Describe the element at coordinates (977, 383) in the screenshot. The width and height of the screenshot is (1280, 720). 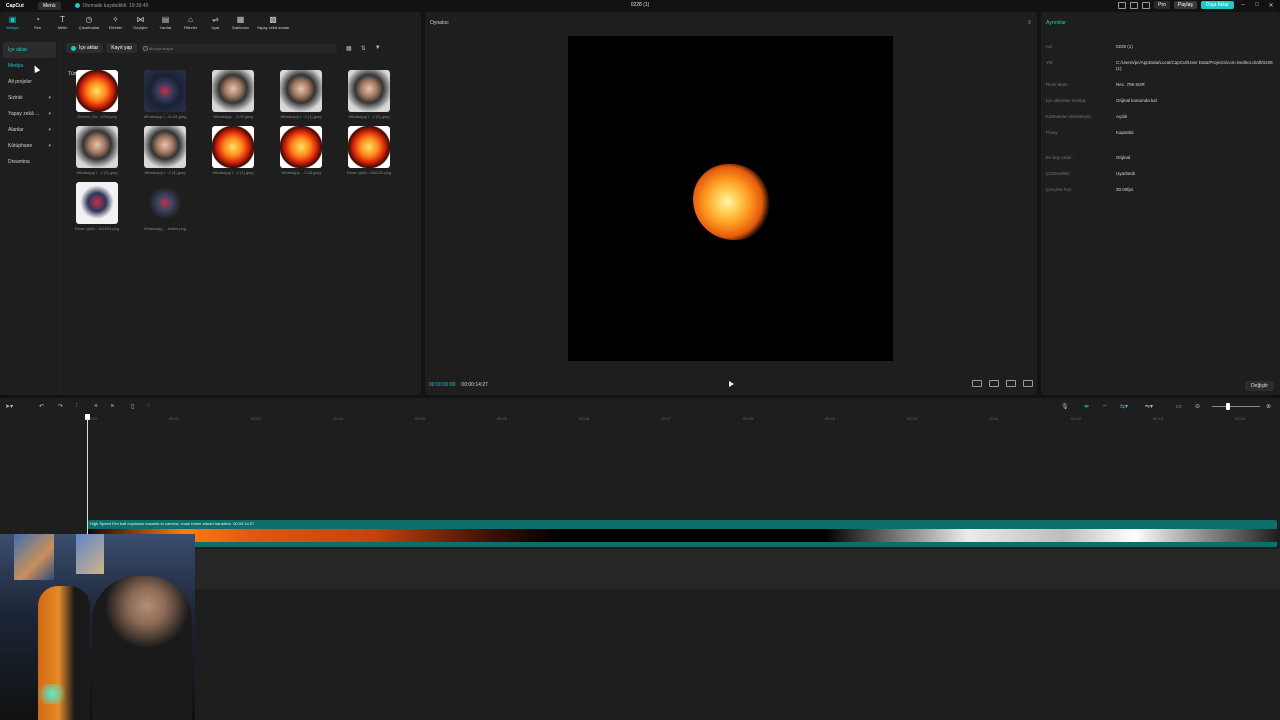
I see `ratio-icon` at that location.